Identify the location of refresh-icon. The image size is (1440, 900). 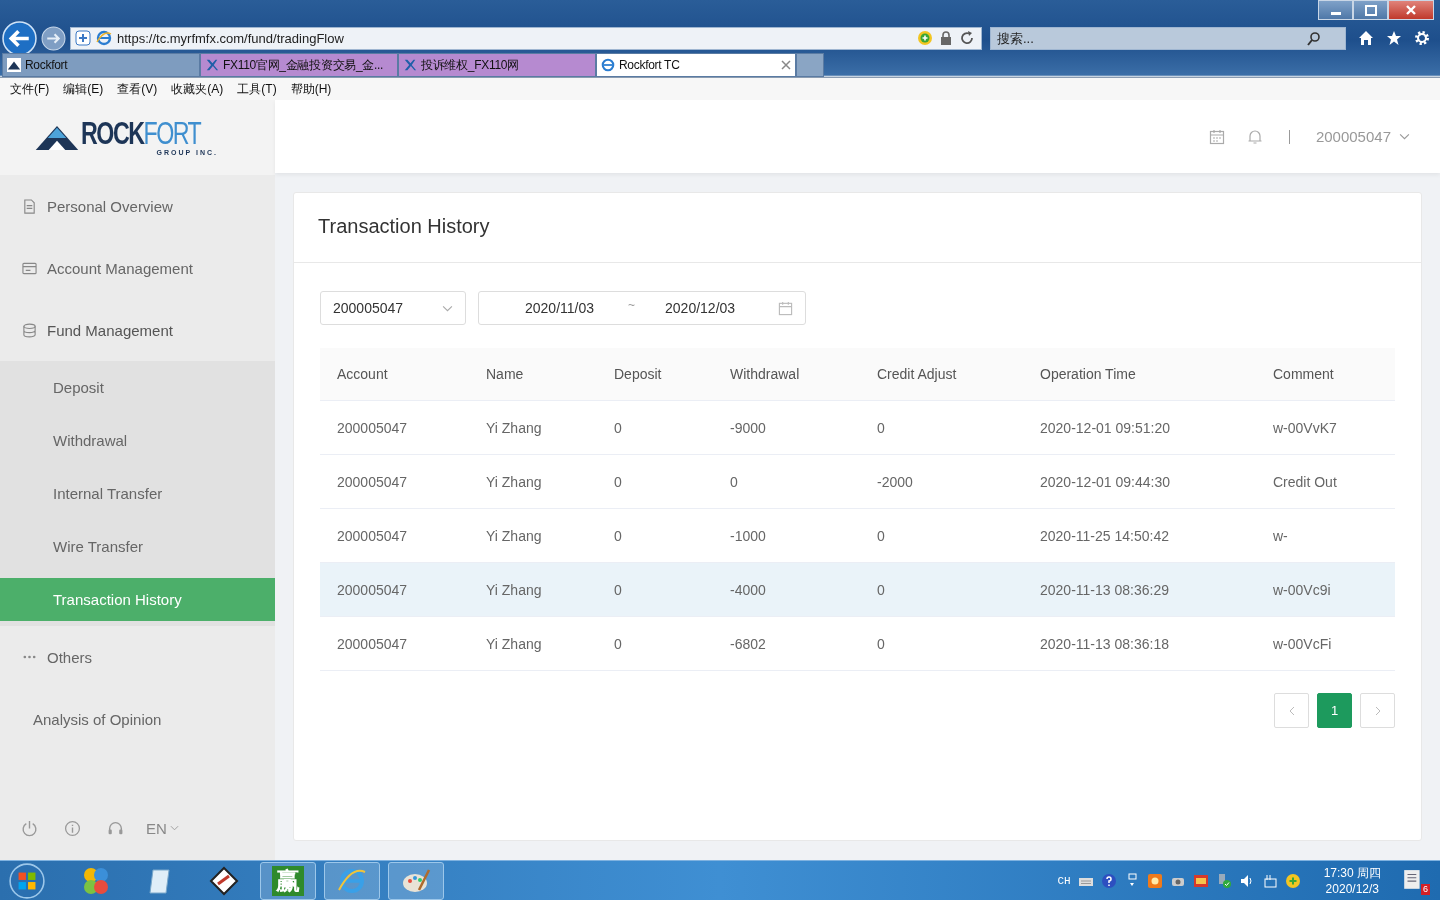
(967, 38).